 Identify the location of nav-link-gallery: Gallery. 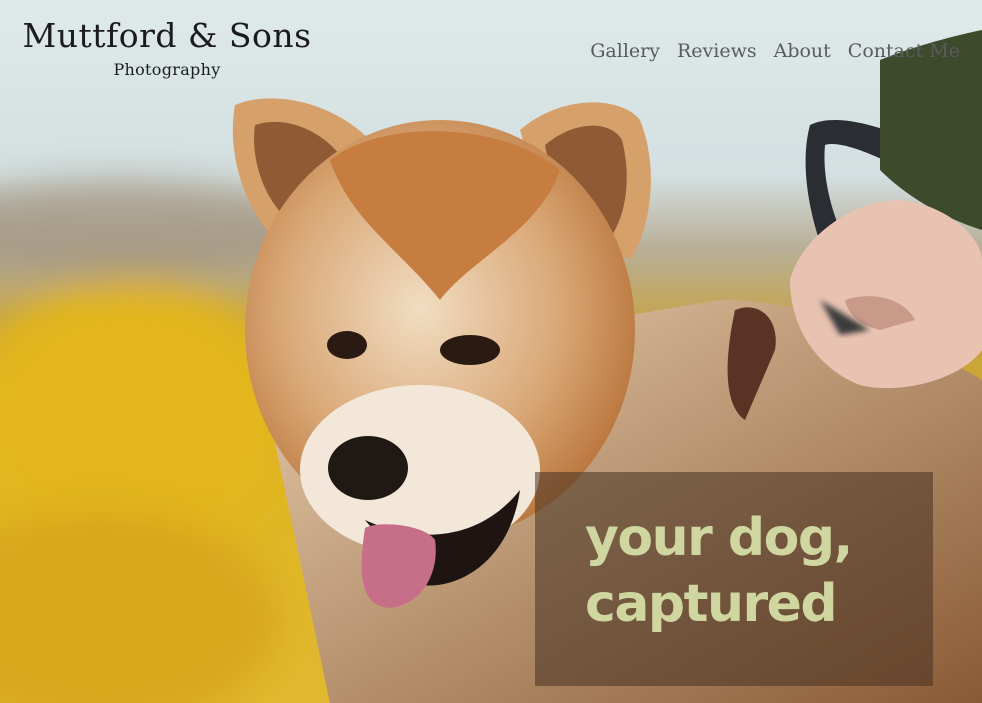
(625, 51).